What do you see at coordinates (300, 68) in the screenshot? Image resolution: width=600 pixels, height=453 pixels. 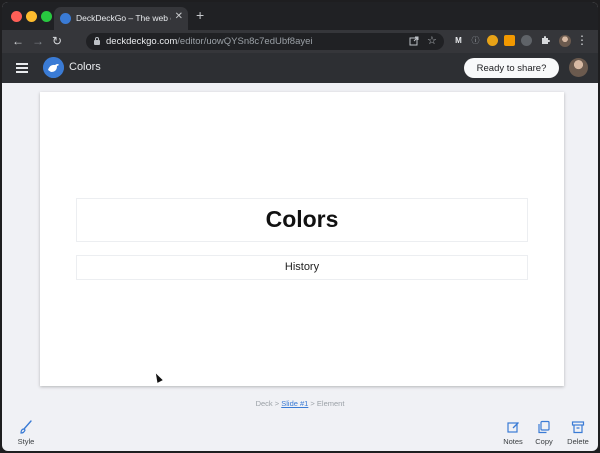 I see `app-header: Colors Ready to share?` at bounding box center [300, 68].